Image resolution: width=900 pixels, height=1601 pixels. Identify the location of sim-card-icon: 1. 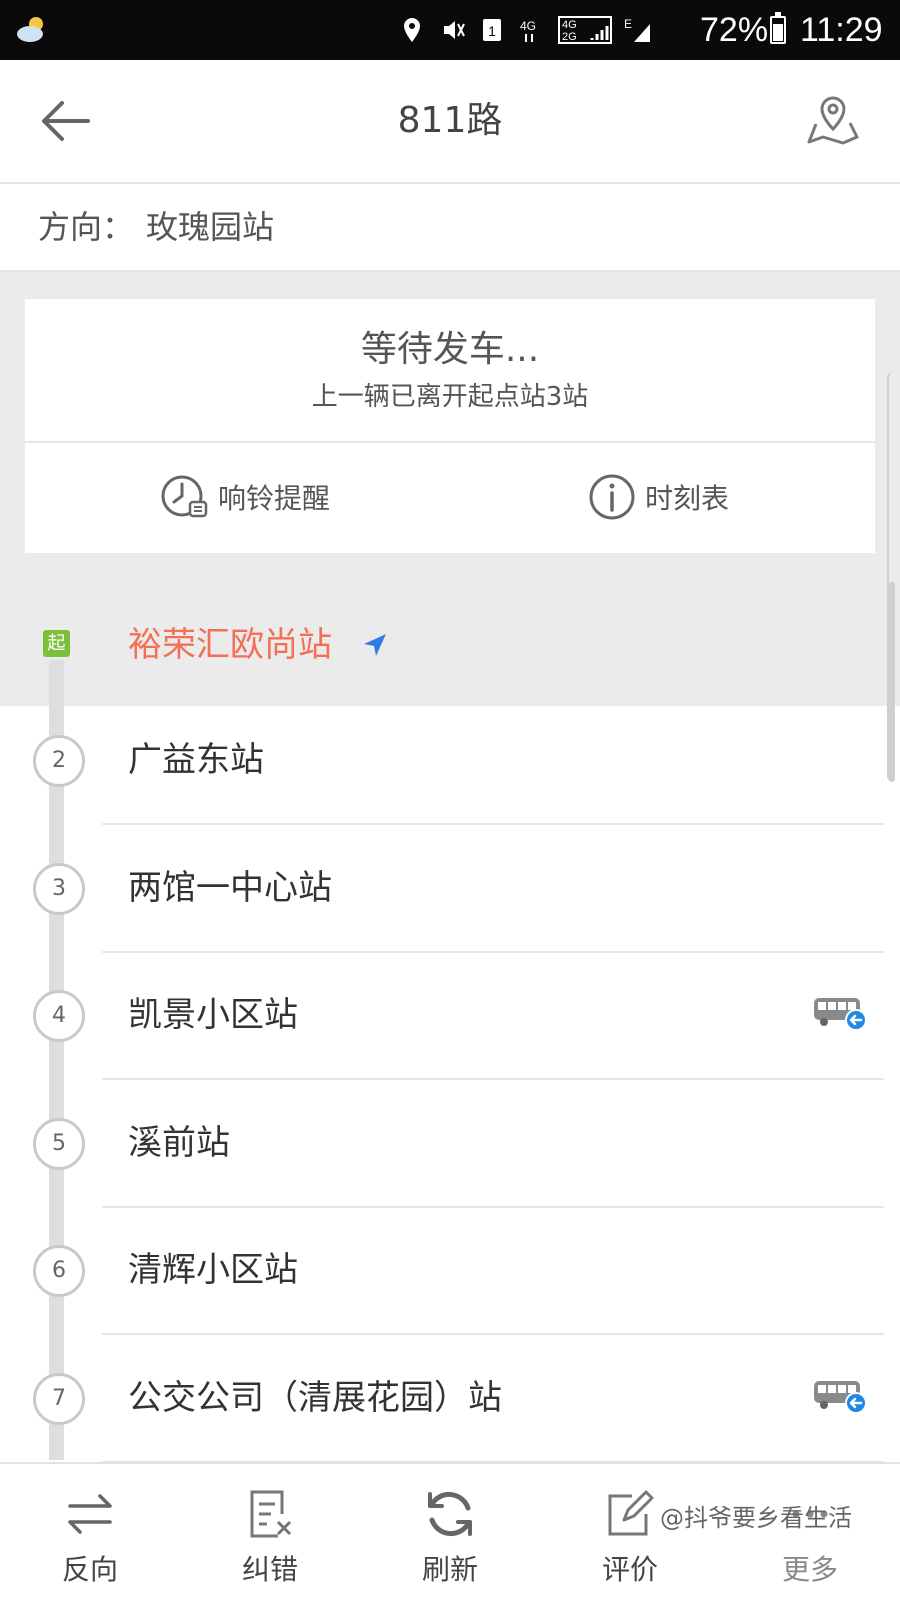
(492, 30).